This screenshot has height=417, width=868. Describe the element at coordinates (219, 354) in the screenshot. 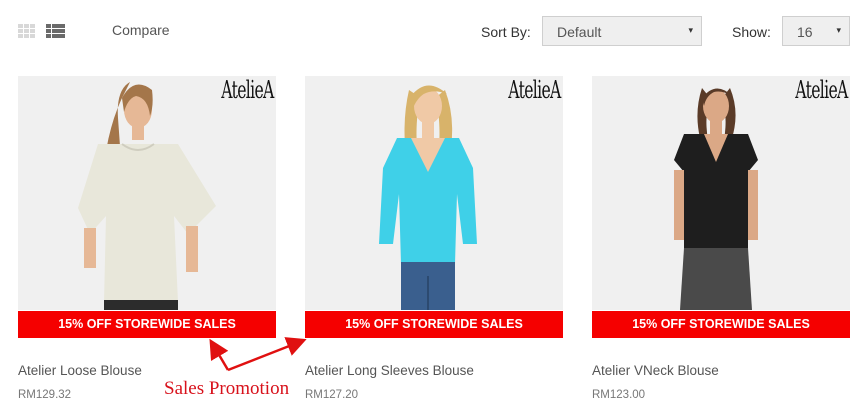

I see `annotation-arrow-left` at that location.